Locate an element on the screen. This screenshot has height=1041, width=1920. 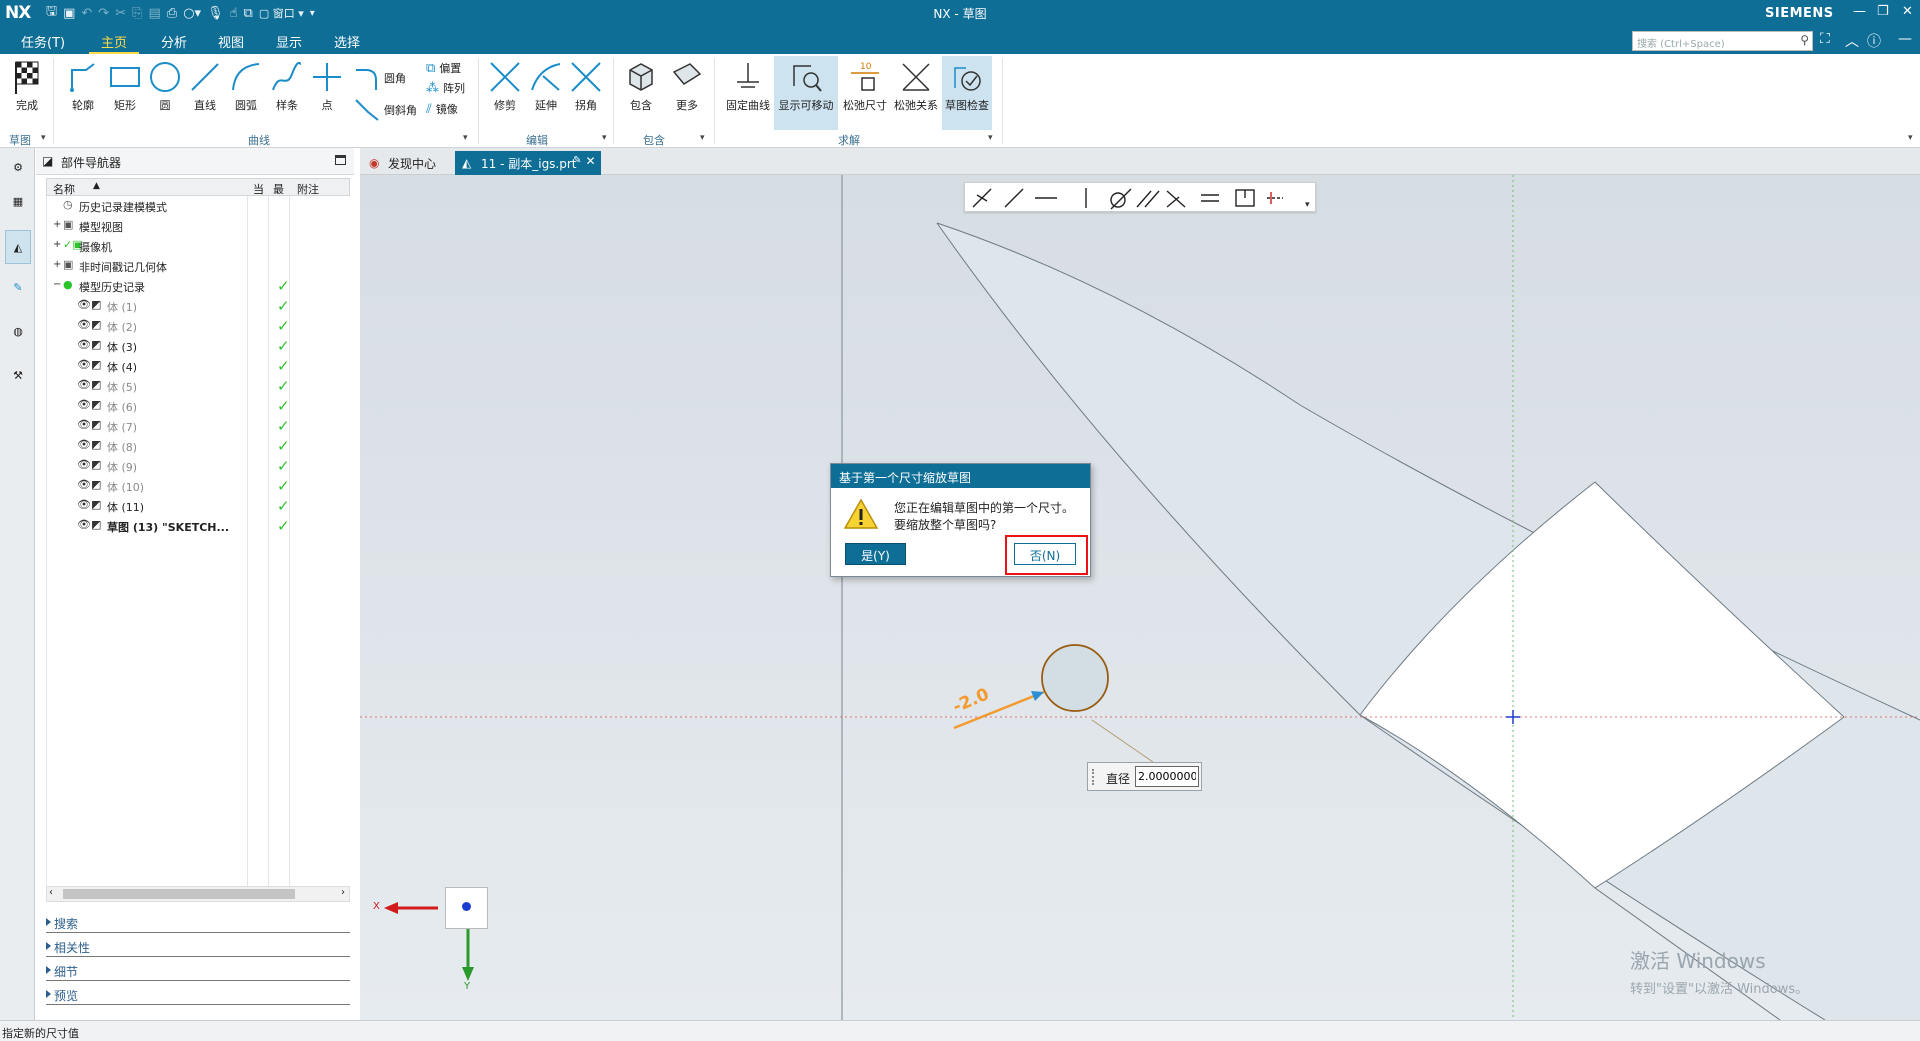
maximize-panel-icon is located at coordinates (340, 160).